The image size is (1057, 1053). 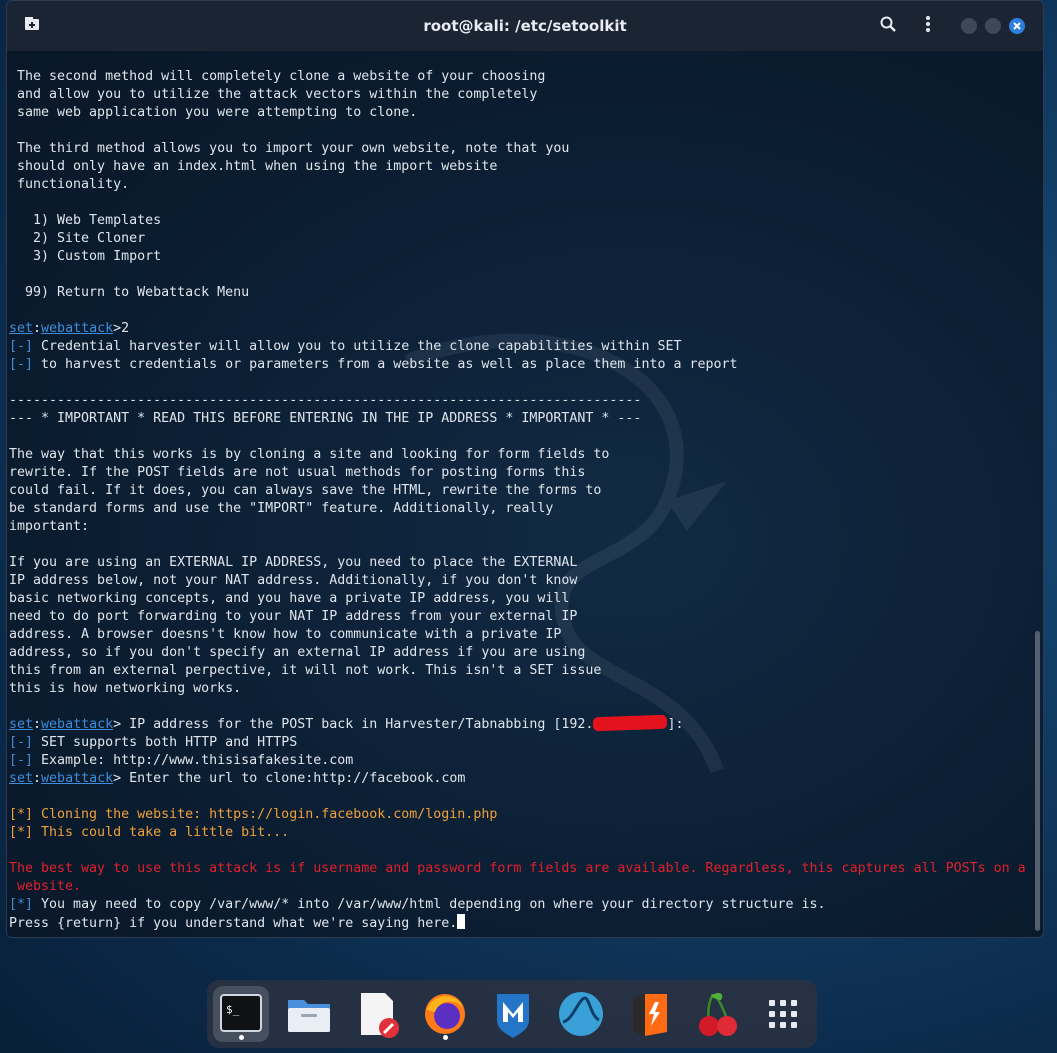 I want to click on terminal-icon: $_, so click(x=241, y=1013).